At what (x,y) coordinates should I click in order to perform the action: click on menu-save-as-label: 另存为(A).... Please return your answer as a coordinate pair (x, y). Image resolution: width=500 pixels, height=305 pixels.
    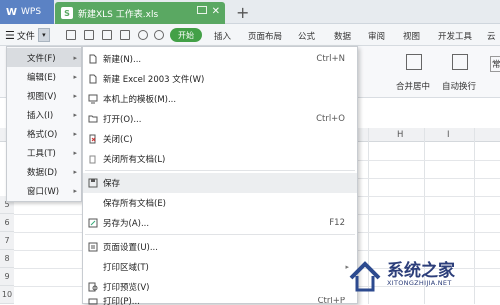
    Looking at the image, I should click on (126, 224).